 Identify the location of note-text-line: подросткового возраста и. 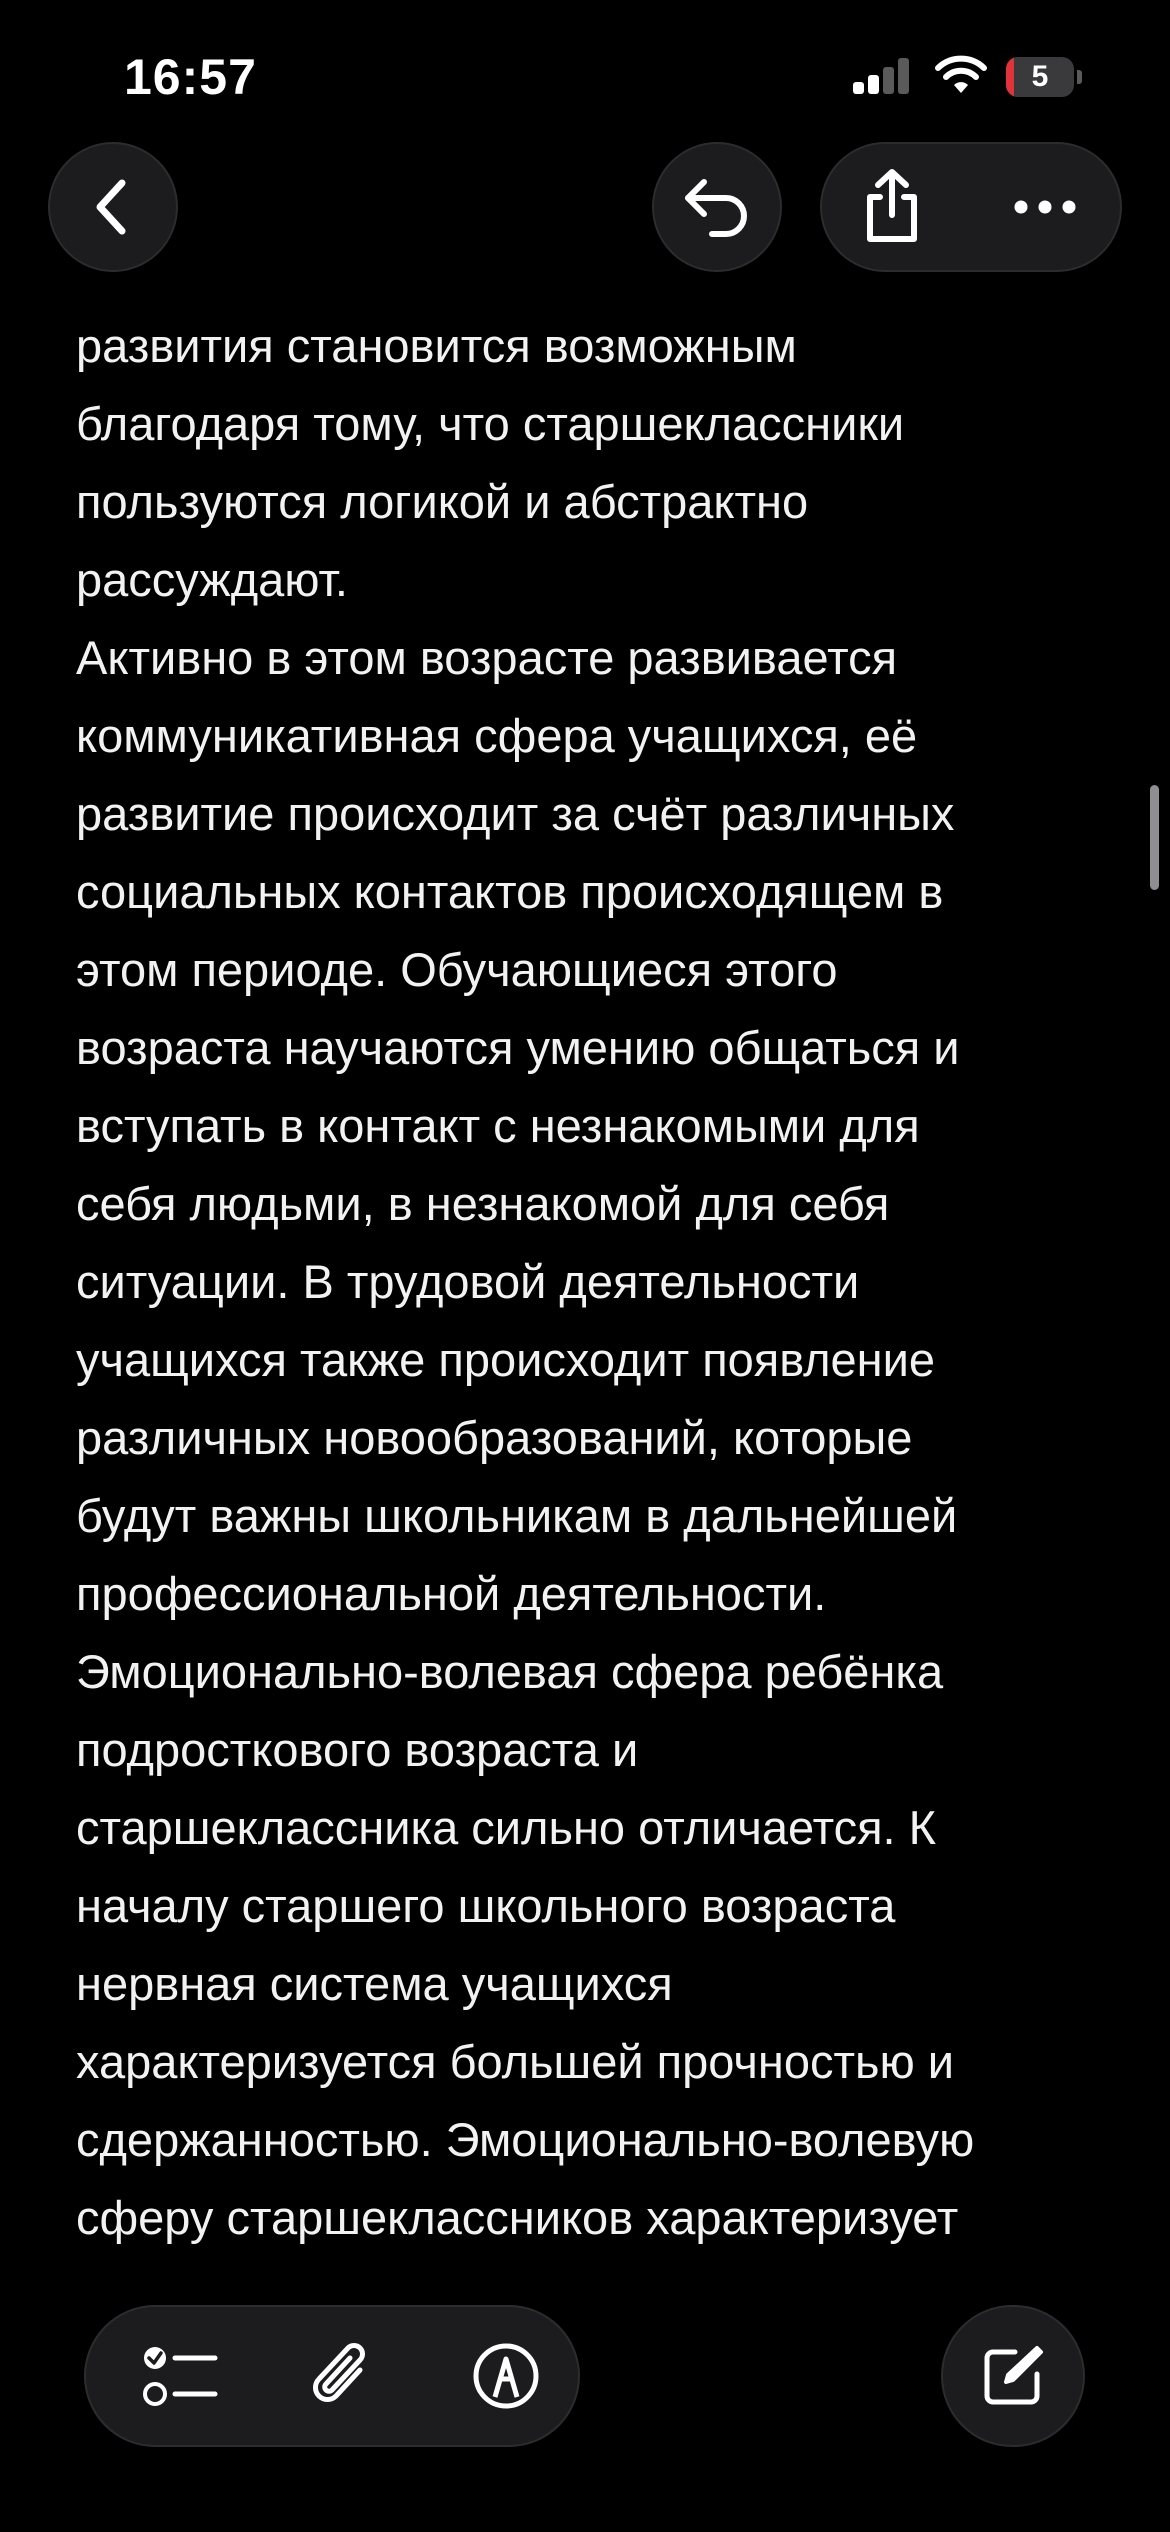
(357, 1749).